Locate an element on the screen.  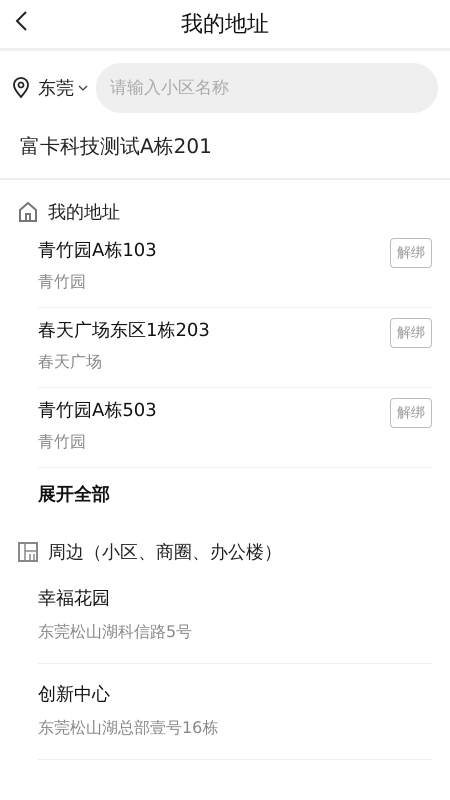
section-title: 周边（小区、商圈、办公楼） is located at coordinates (165, 552).